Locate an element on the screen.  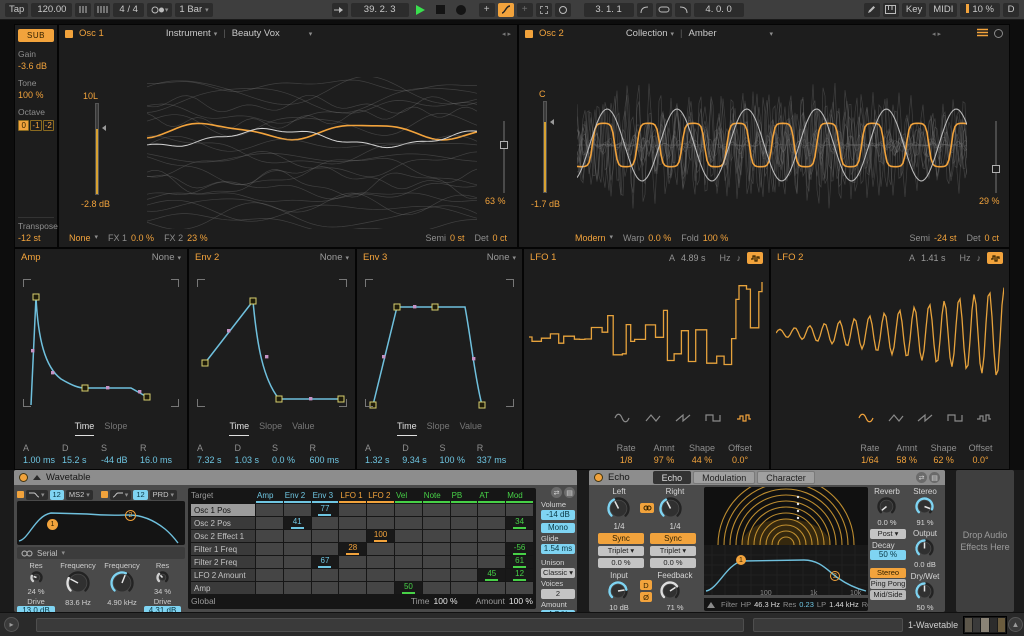
triangle-wave-icon is located at coordinates (653, 419).